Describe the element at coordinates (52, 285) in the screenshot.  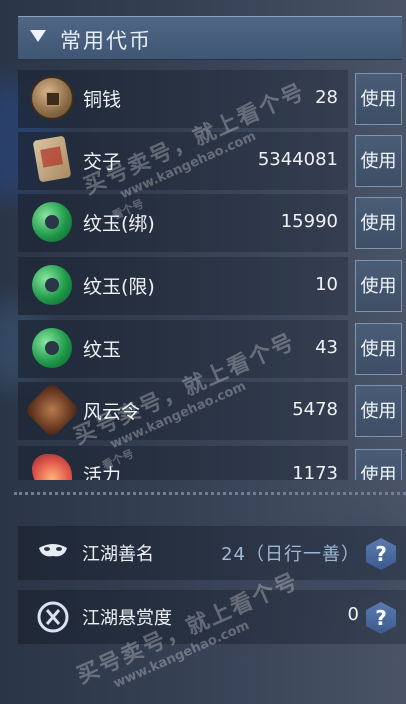
I see `jade-limited-icon` at that location.